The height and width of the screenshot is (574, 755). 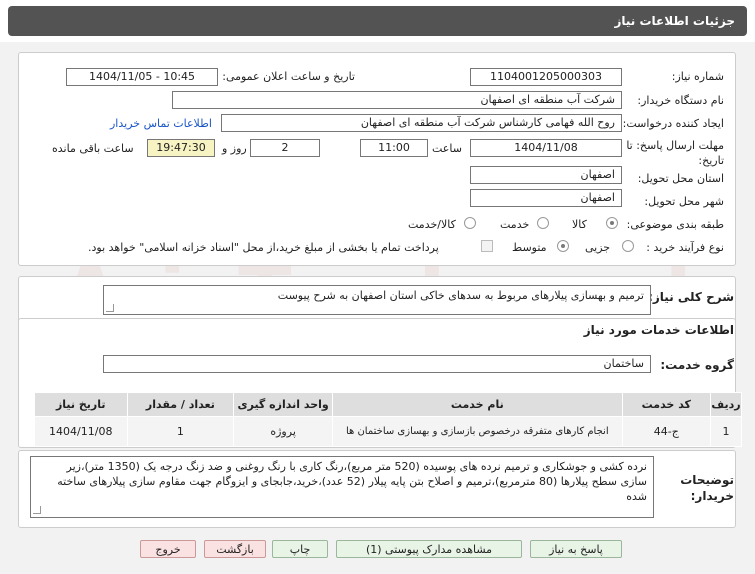 I want to click on col-name-header: نام خدمت, so click(x=477, y=404).